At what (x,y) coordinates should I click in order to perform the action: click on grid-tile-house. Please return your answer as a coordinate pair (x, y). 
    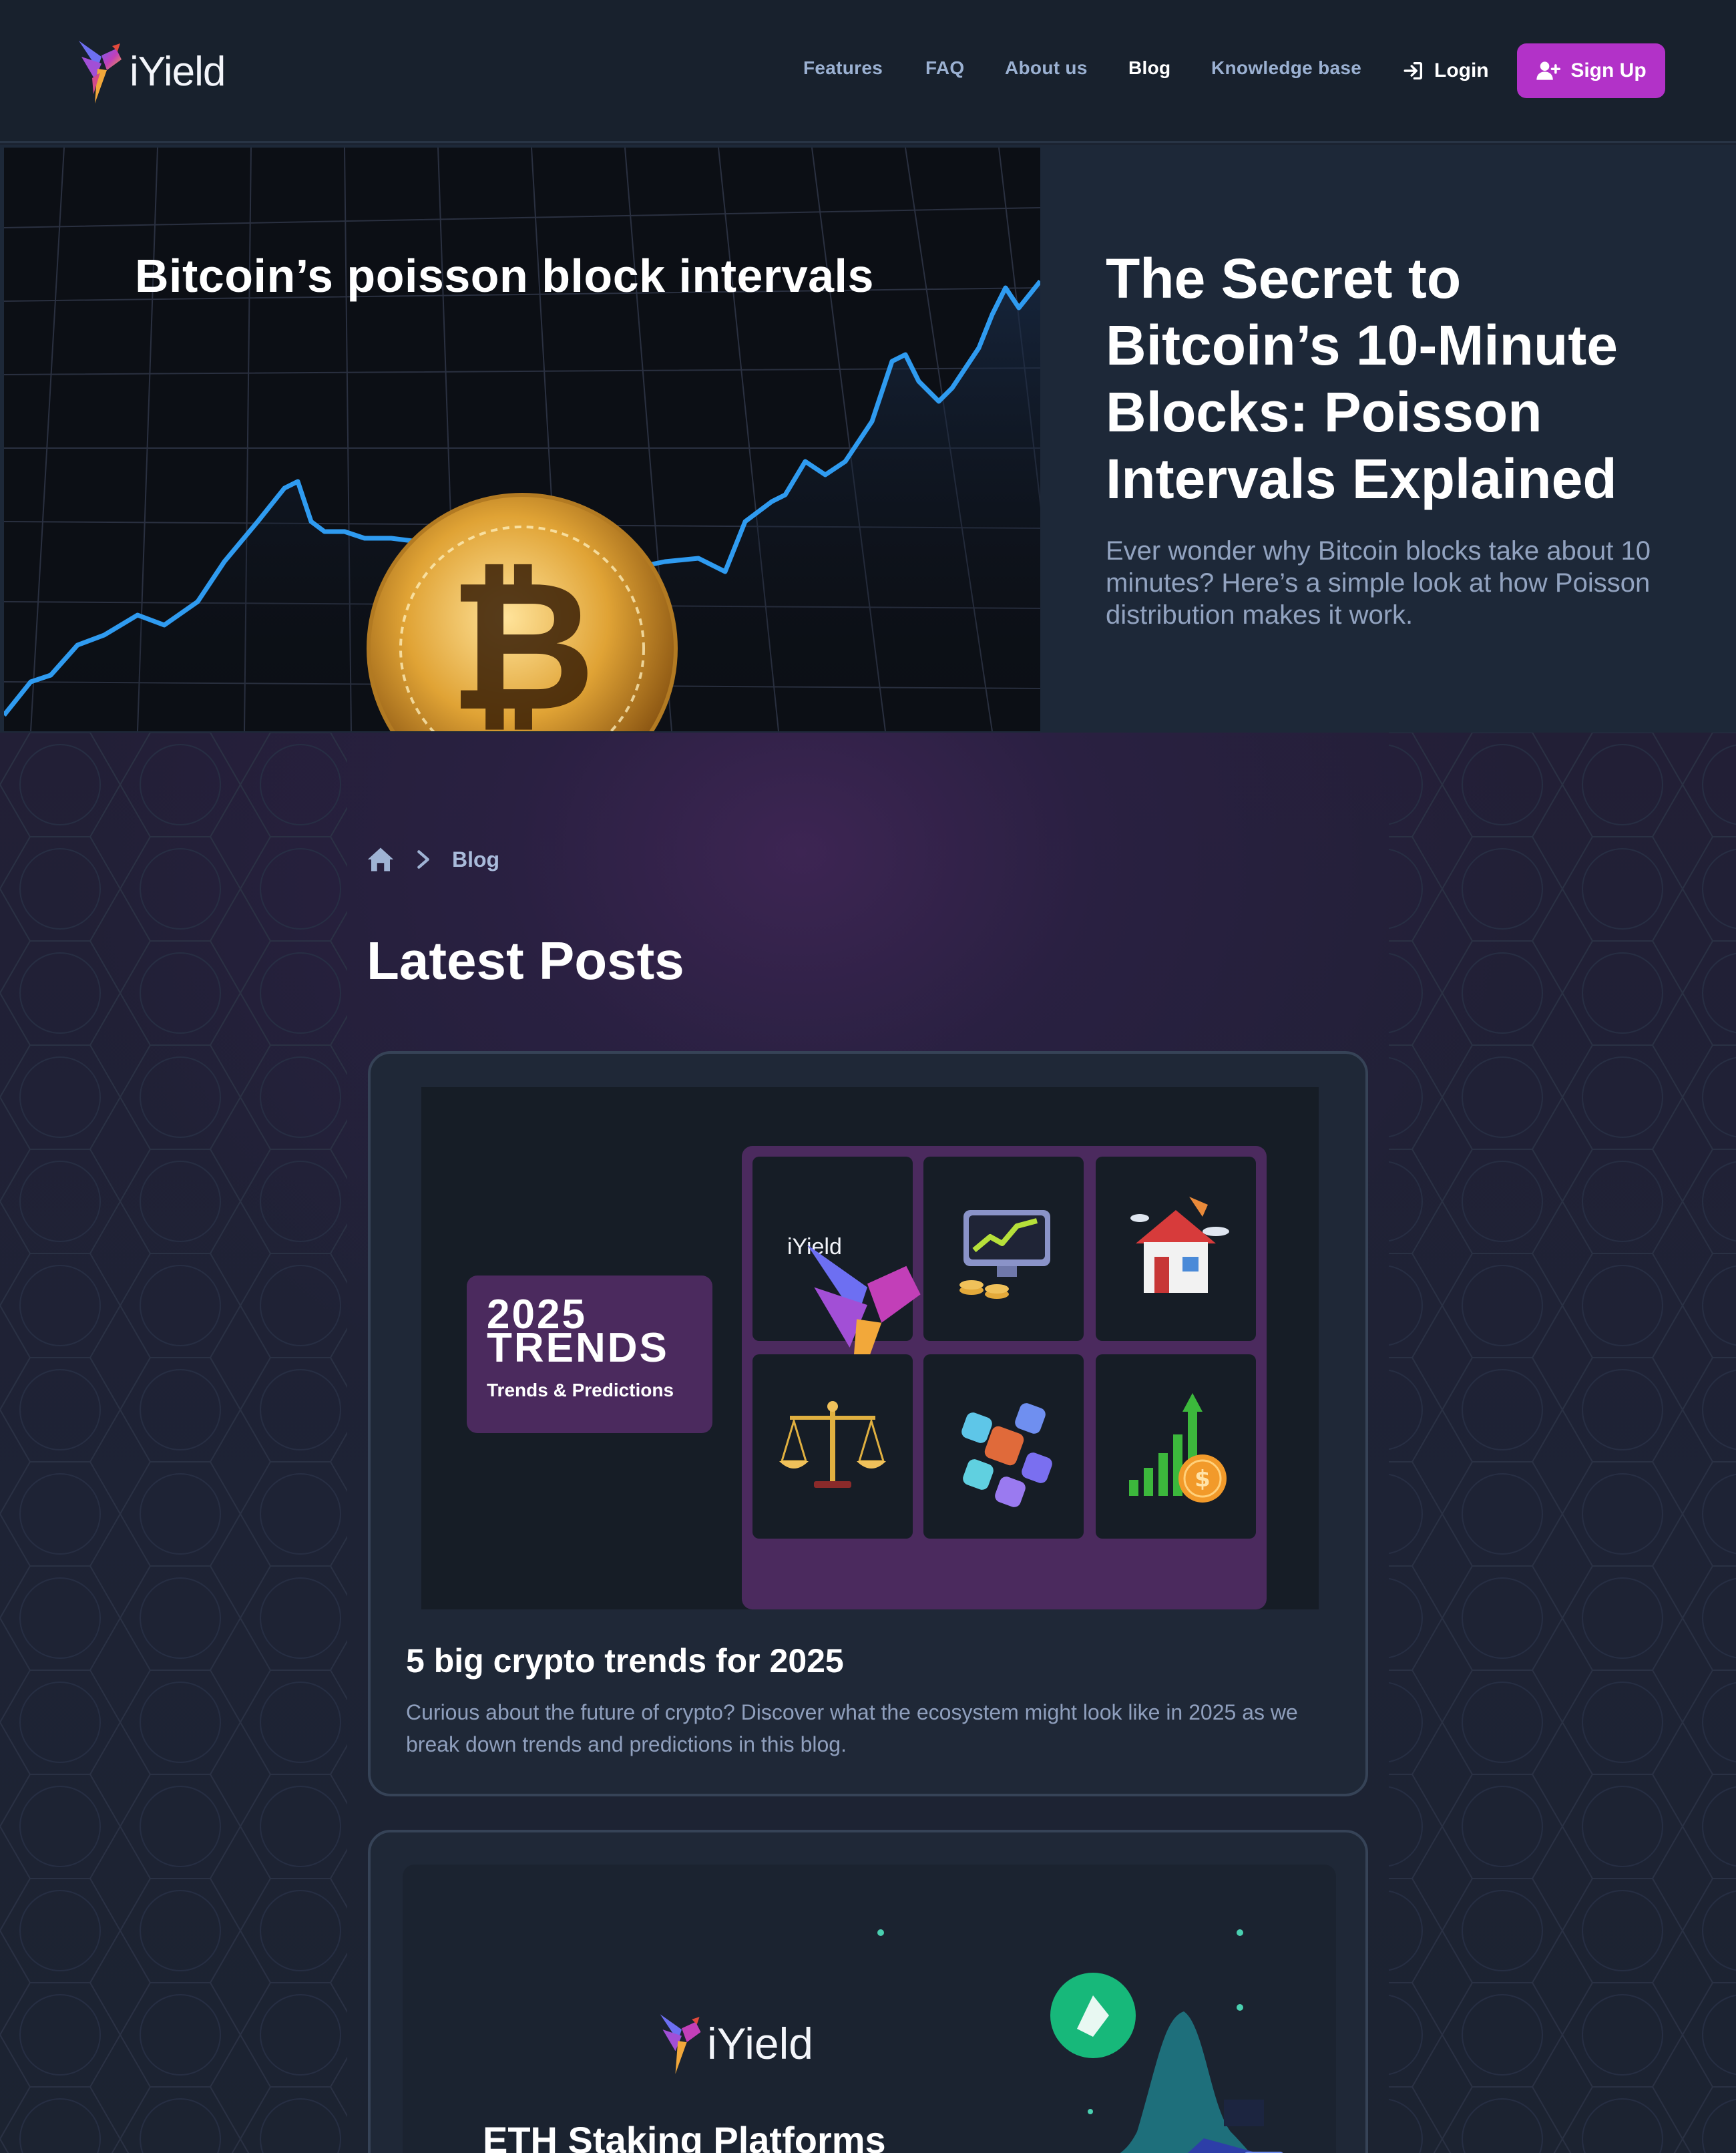
    Looking at the image, I should click on (1176, 1249).